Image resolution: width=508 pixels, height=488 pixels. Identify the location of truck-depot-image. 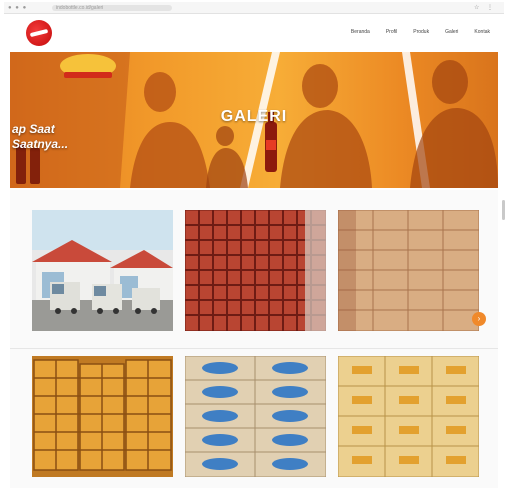
(102, 270).